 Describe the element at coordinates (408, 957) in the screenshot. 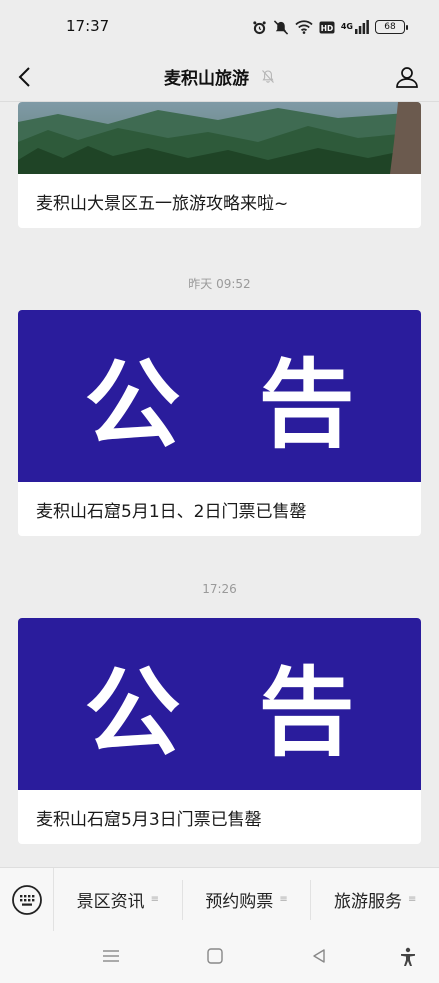

I see `accessibility-icon` at that location.